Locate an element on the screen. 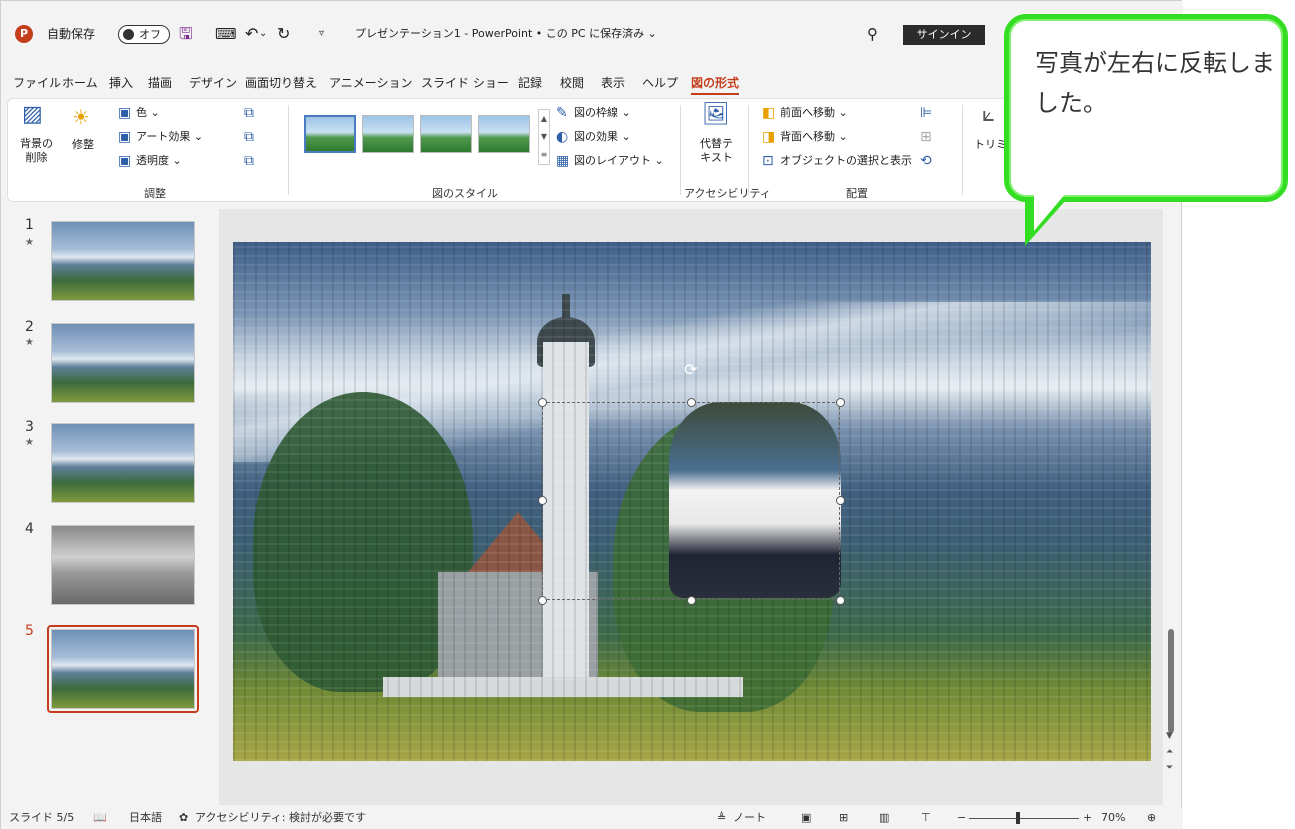 This screenshot has width=1295, height=829. search-icon: ⚲ is located at coordinates (872, 34).